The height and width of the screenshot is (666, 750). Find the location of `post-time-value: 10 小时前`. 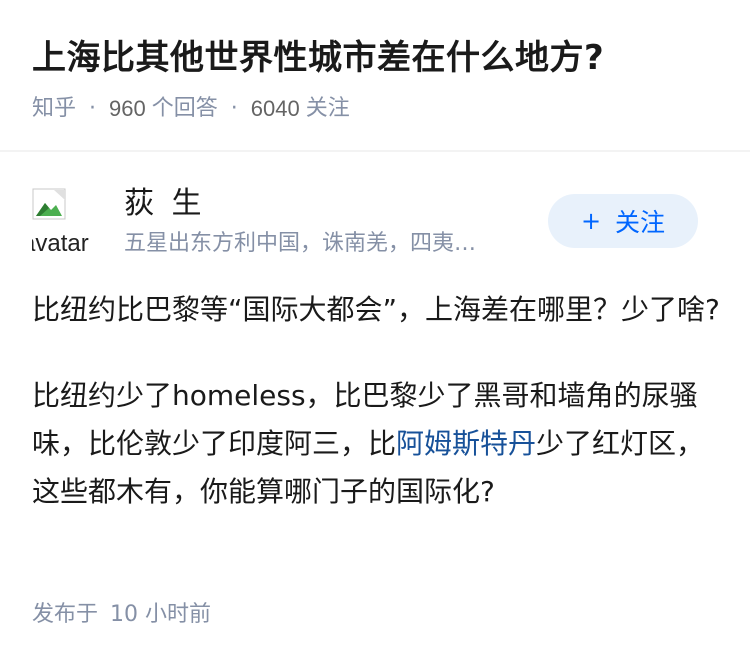

post-time-value: 10 小时前 is located at coordinates (161, 614).